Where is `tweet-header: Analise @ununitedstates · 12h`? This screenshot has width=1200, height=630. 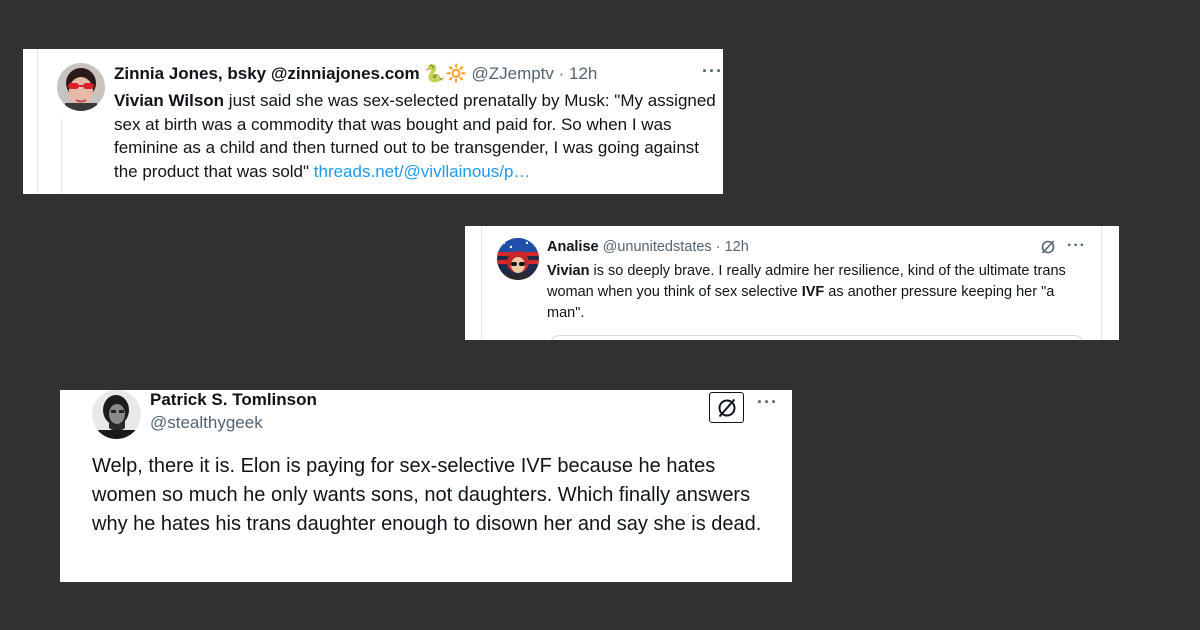 tweet-header: Analise @ununitedstates · 12h is located at coordinates (648, 247).